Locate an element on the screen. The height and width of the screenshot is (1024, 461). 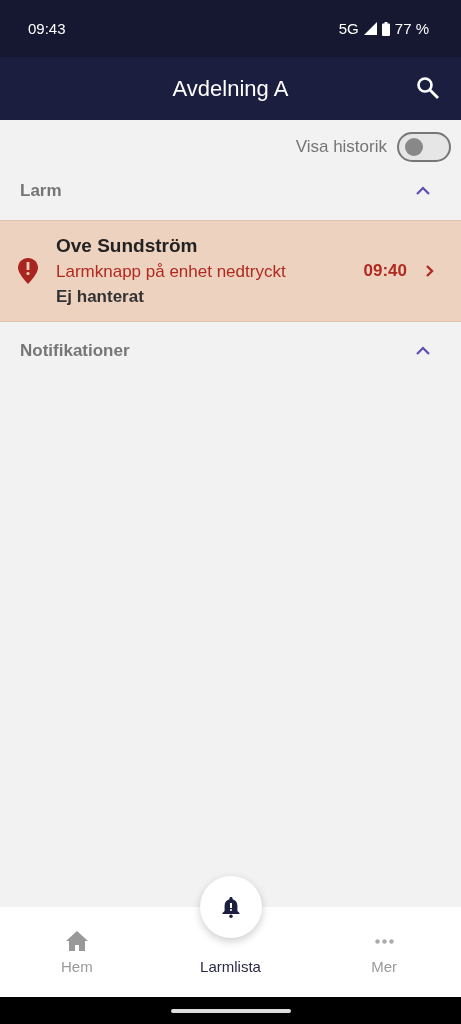
alarm-card: Ove Sundström Larmknapp på enhet nedtryckt Ej hanterat 09:40 is located at coordinates (230, 271).